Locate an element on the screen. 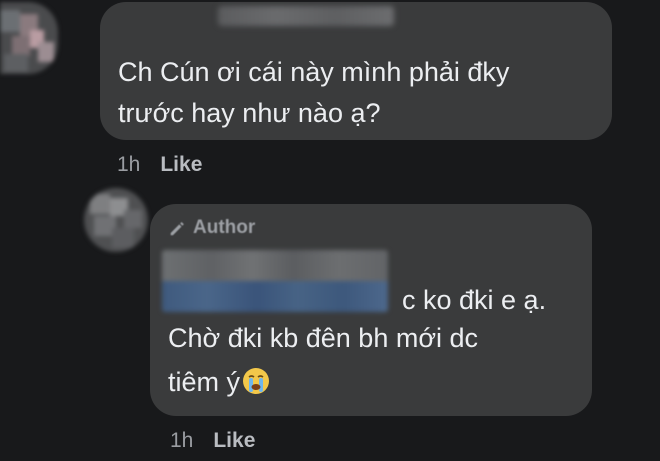 The height and width of the screenshot is (461, 660). comment-actions: 1h Like is located at coordinates (159, 165).